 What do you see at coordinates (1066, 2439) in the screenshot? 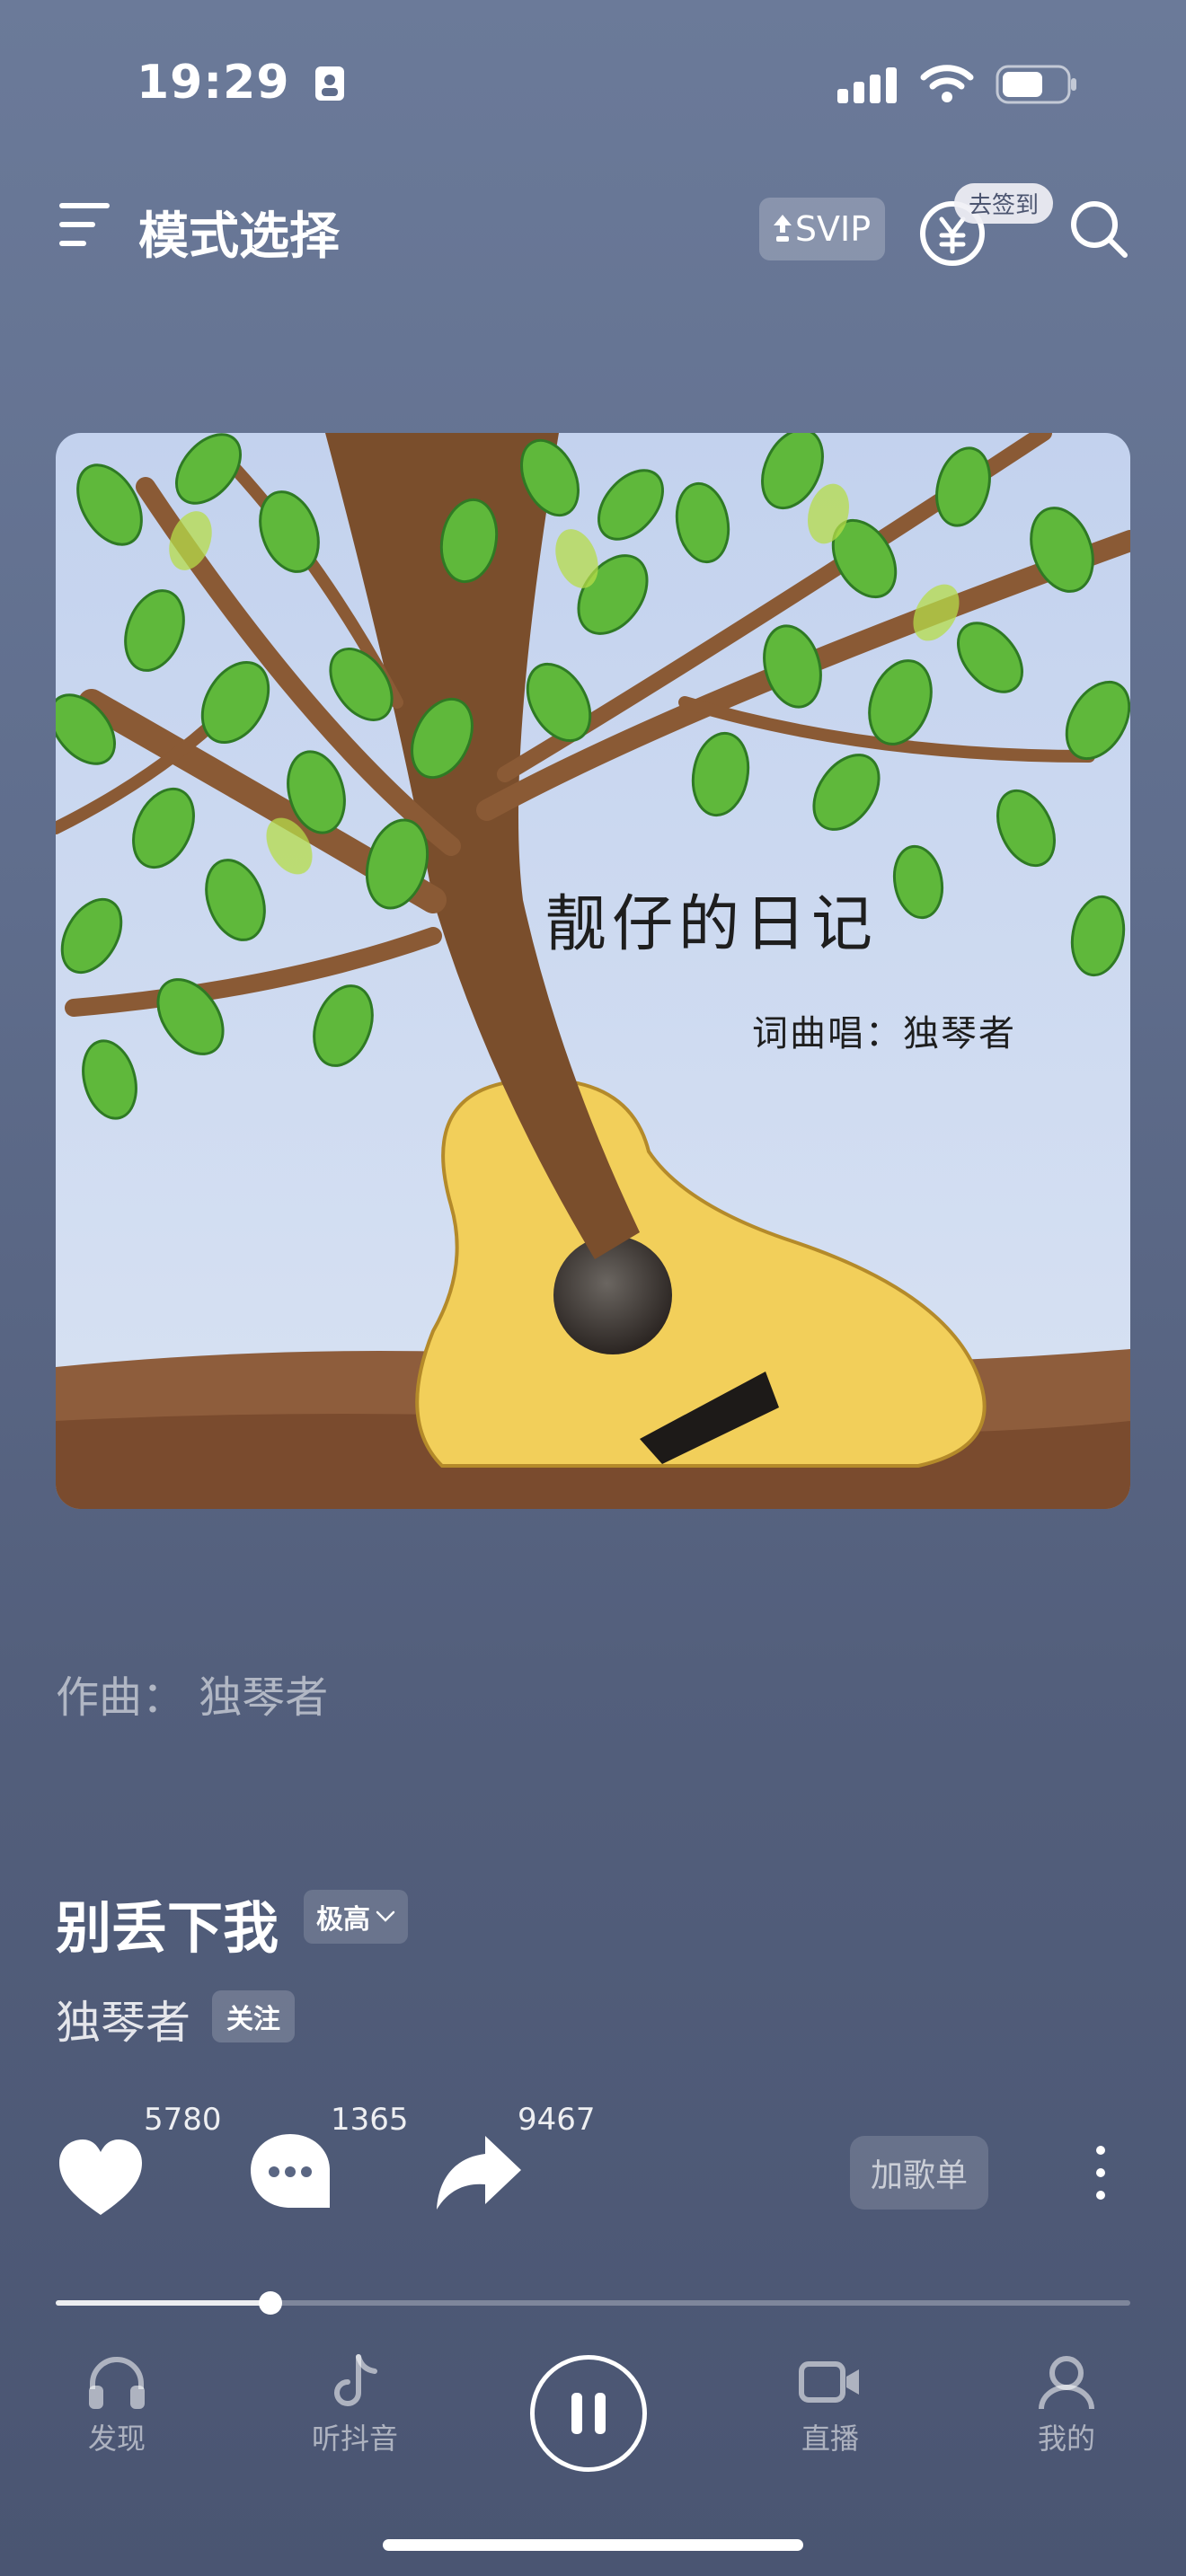
I see `nav-label-mine: 我的` at bounding box center [1066, 2439].